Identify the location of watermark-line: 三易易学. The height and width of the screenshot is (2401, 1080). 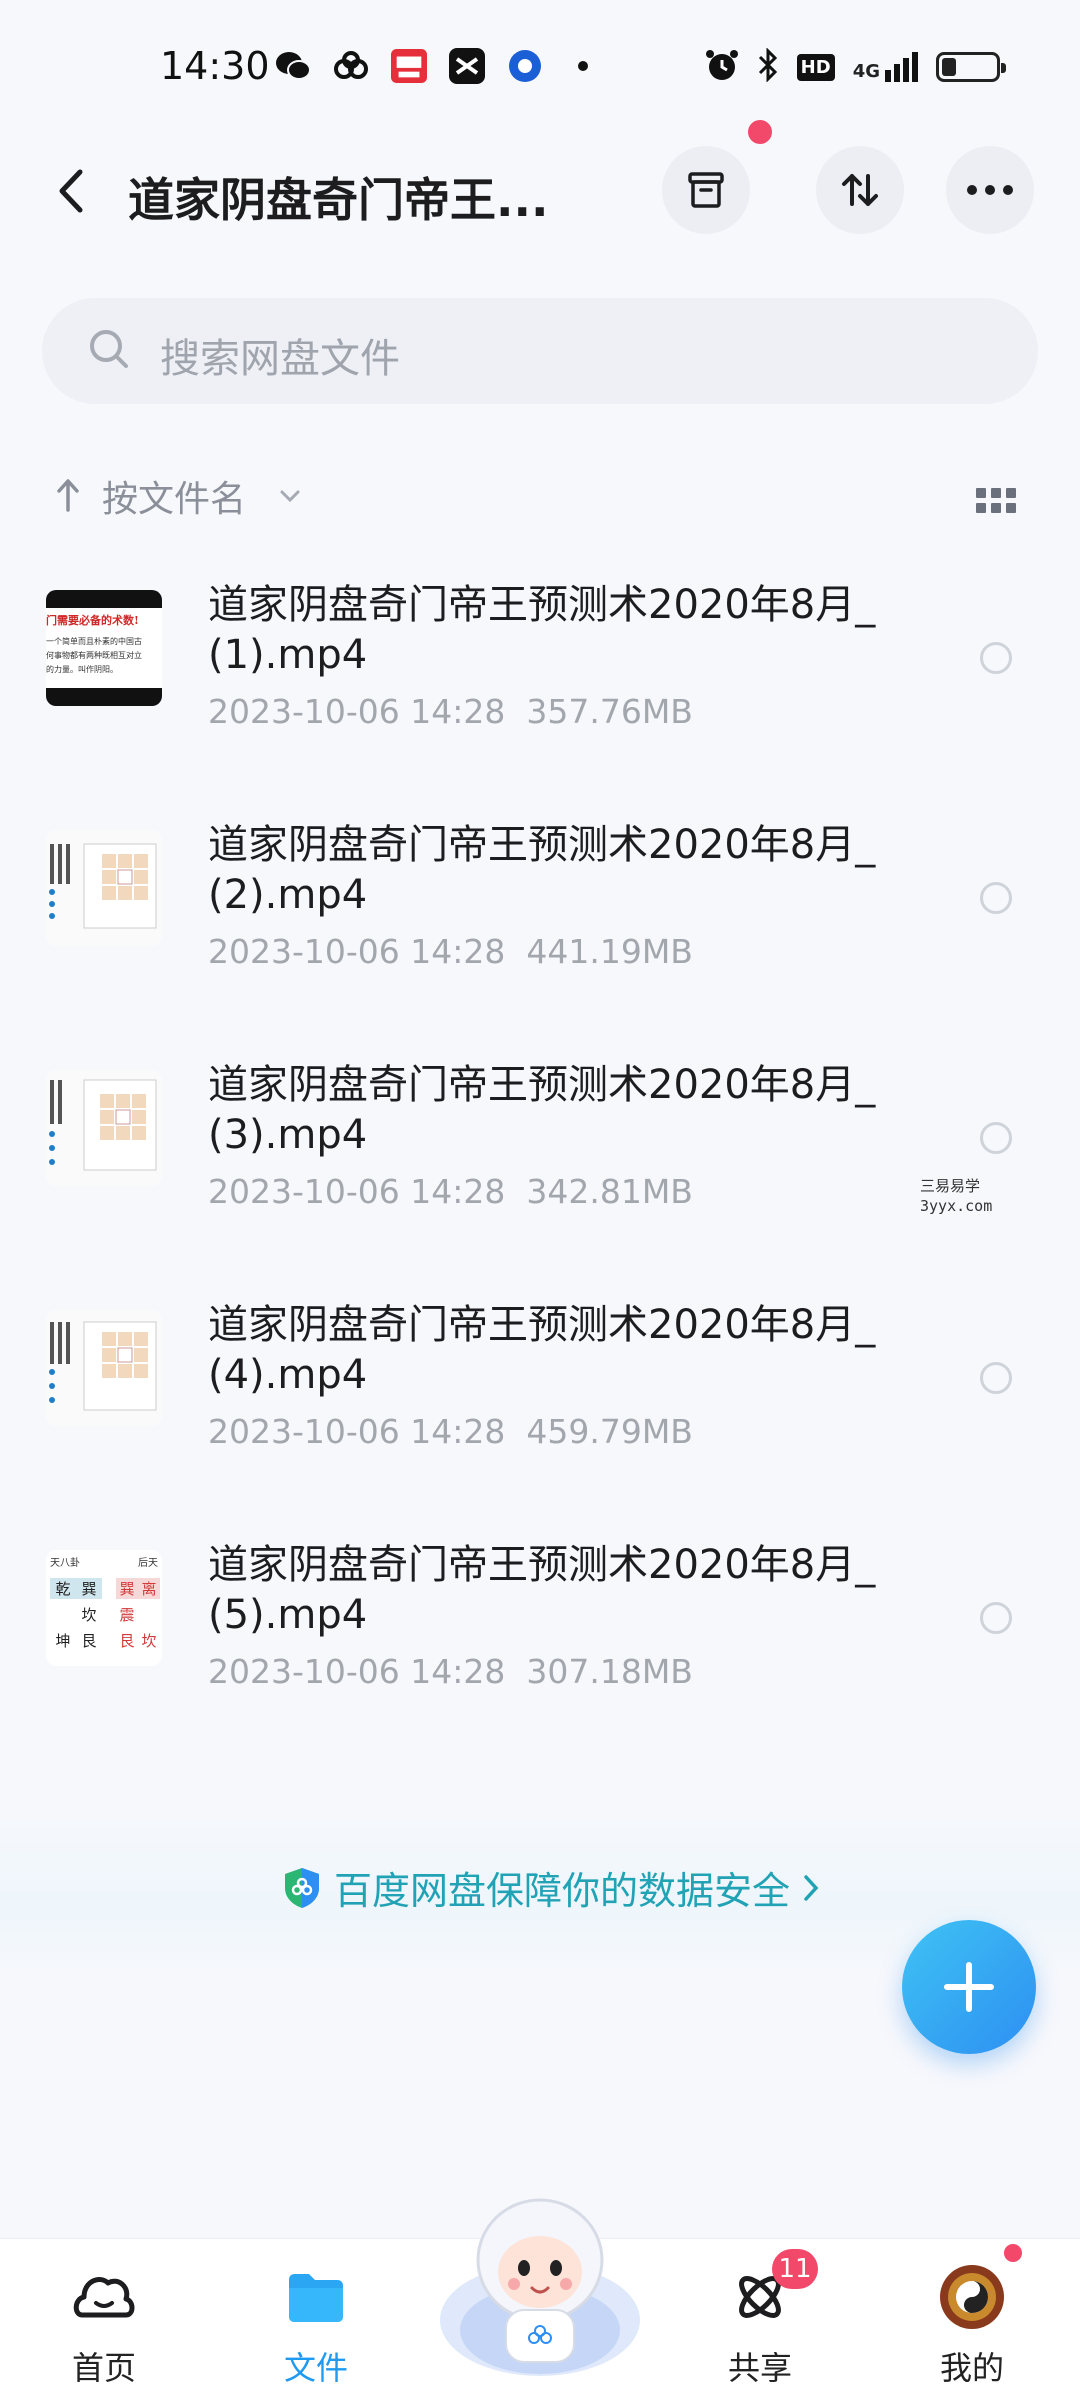
(950, 1186).